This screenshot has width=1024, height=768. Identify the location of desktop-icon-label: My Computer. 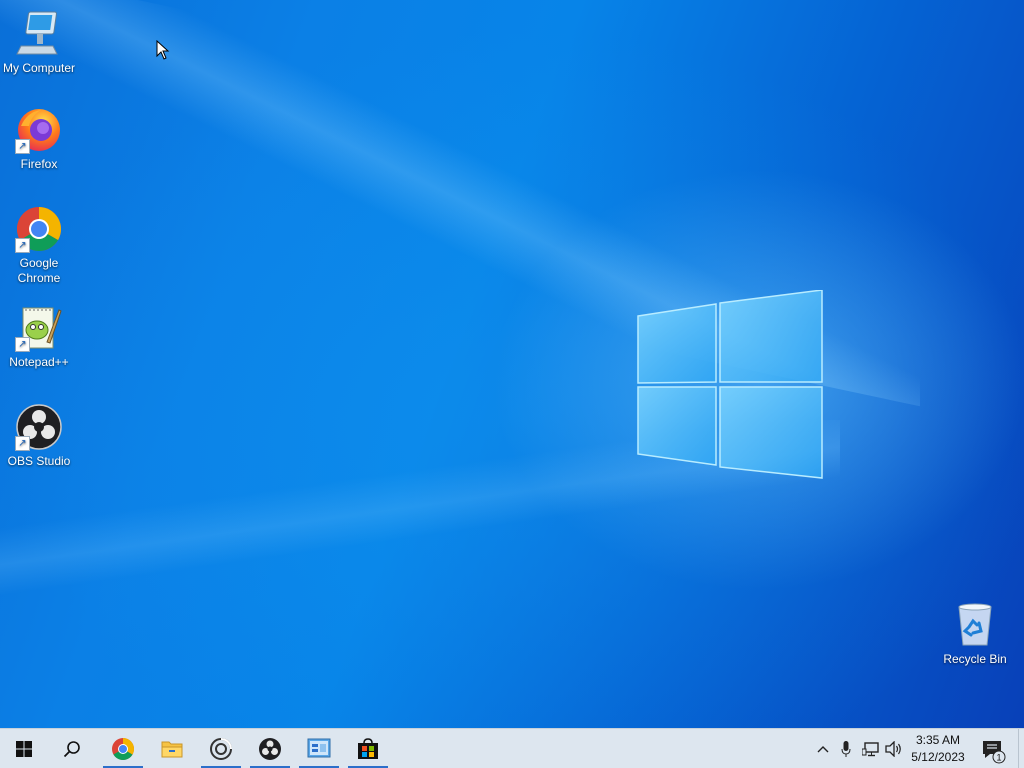
(39, 68).